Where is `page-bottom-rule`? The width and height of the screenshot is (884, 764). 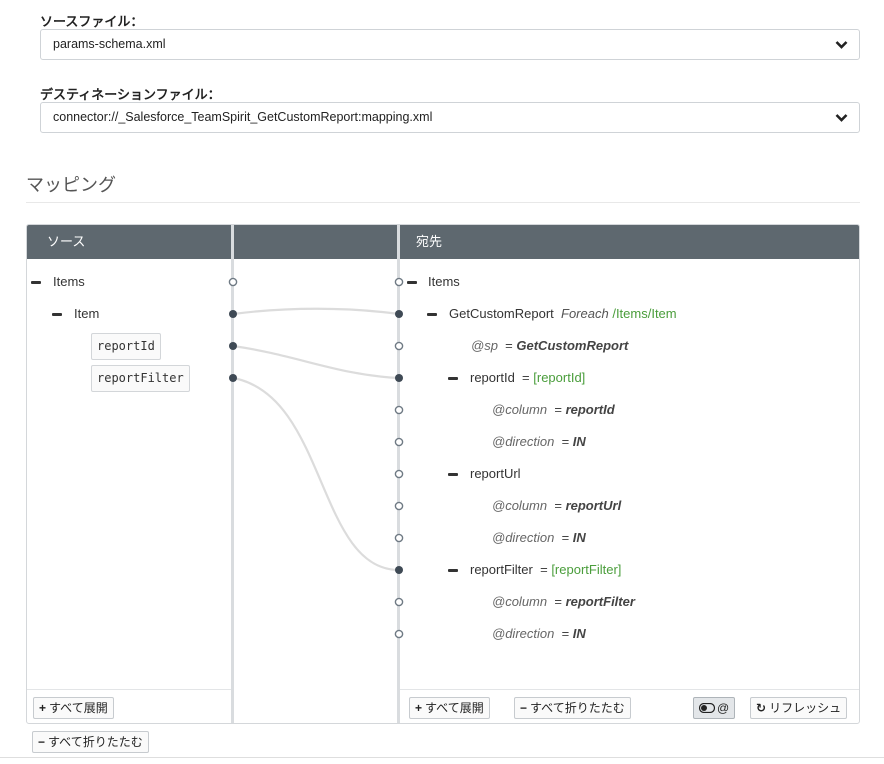
page-bottom-rule is located at coordinates (442, 757).